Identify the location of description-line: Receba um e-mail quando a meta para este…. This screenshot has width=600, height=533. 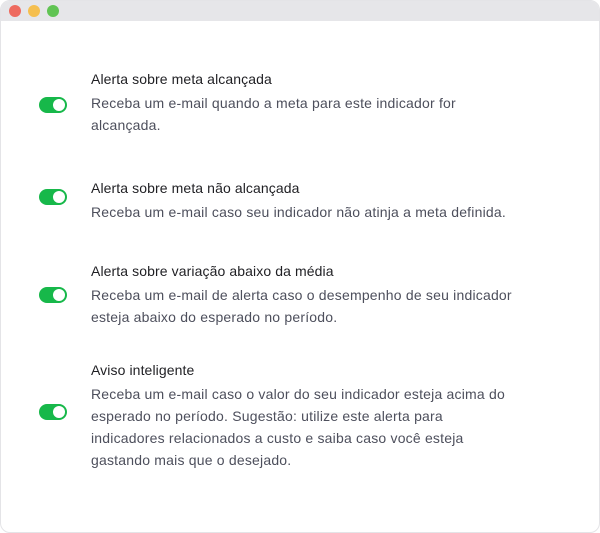
(273, 103).